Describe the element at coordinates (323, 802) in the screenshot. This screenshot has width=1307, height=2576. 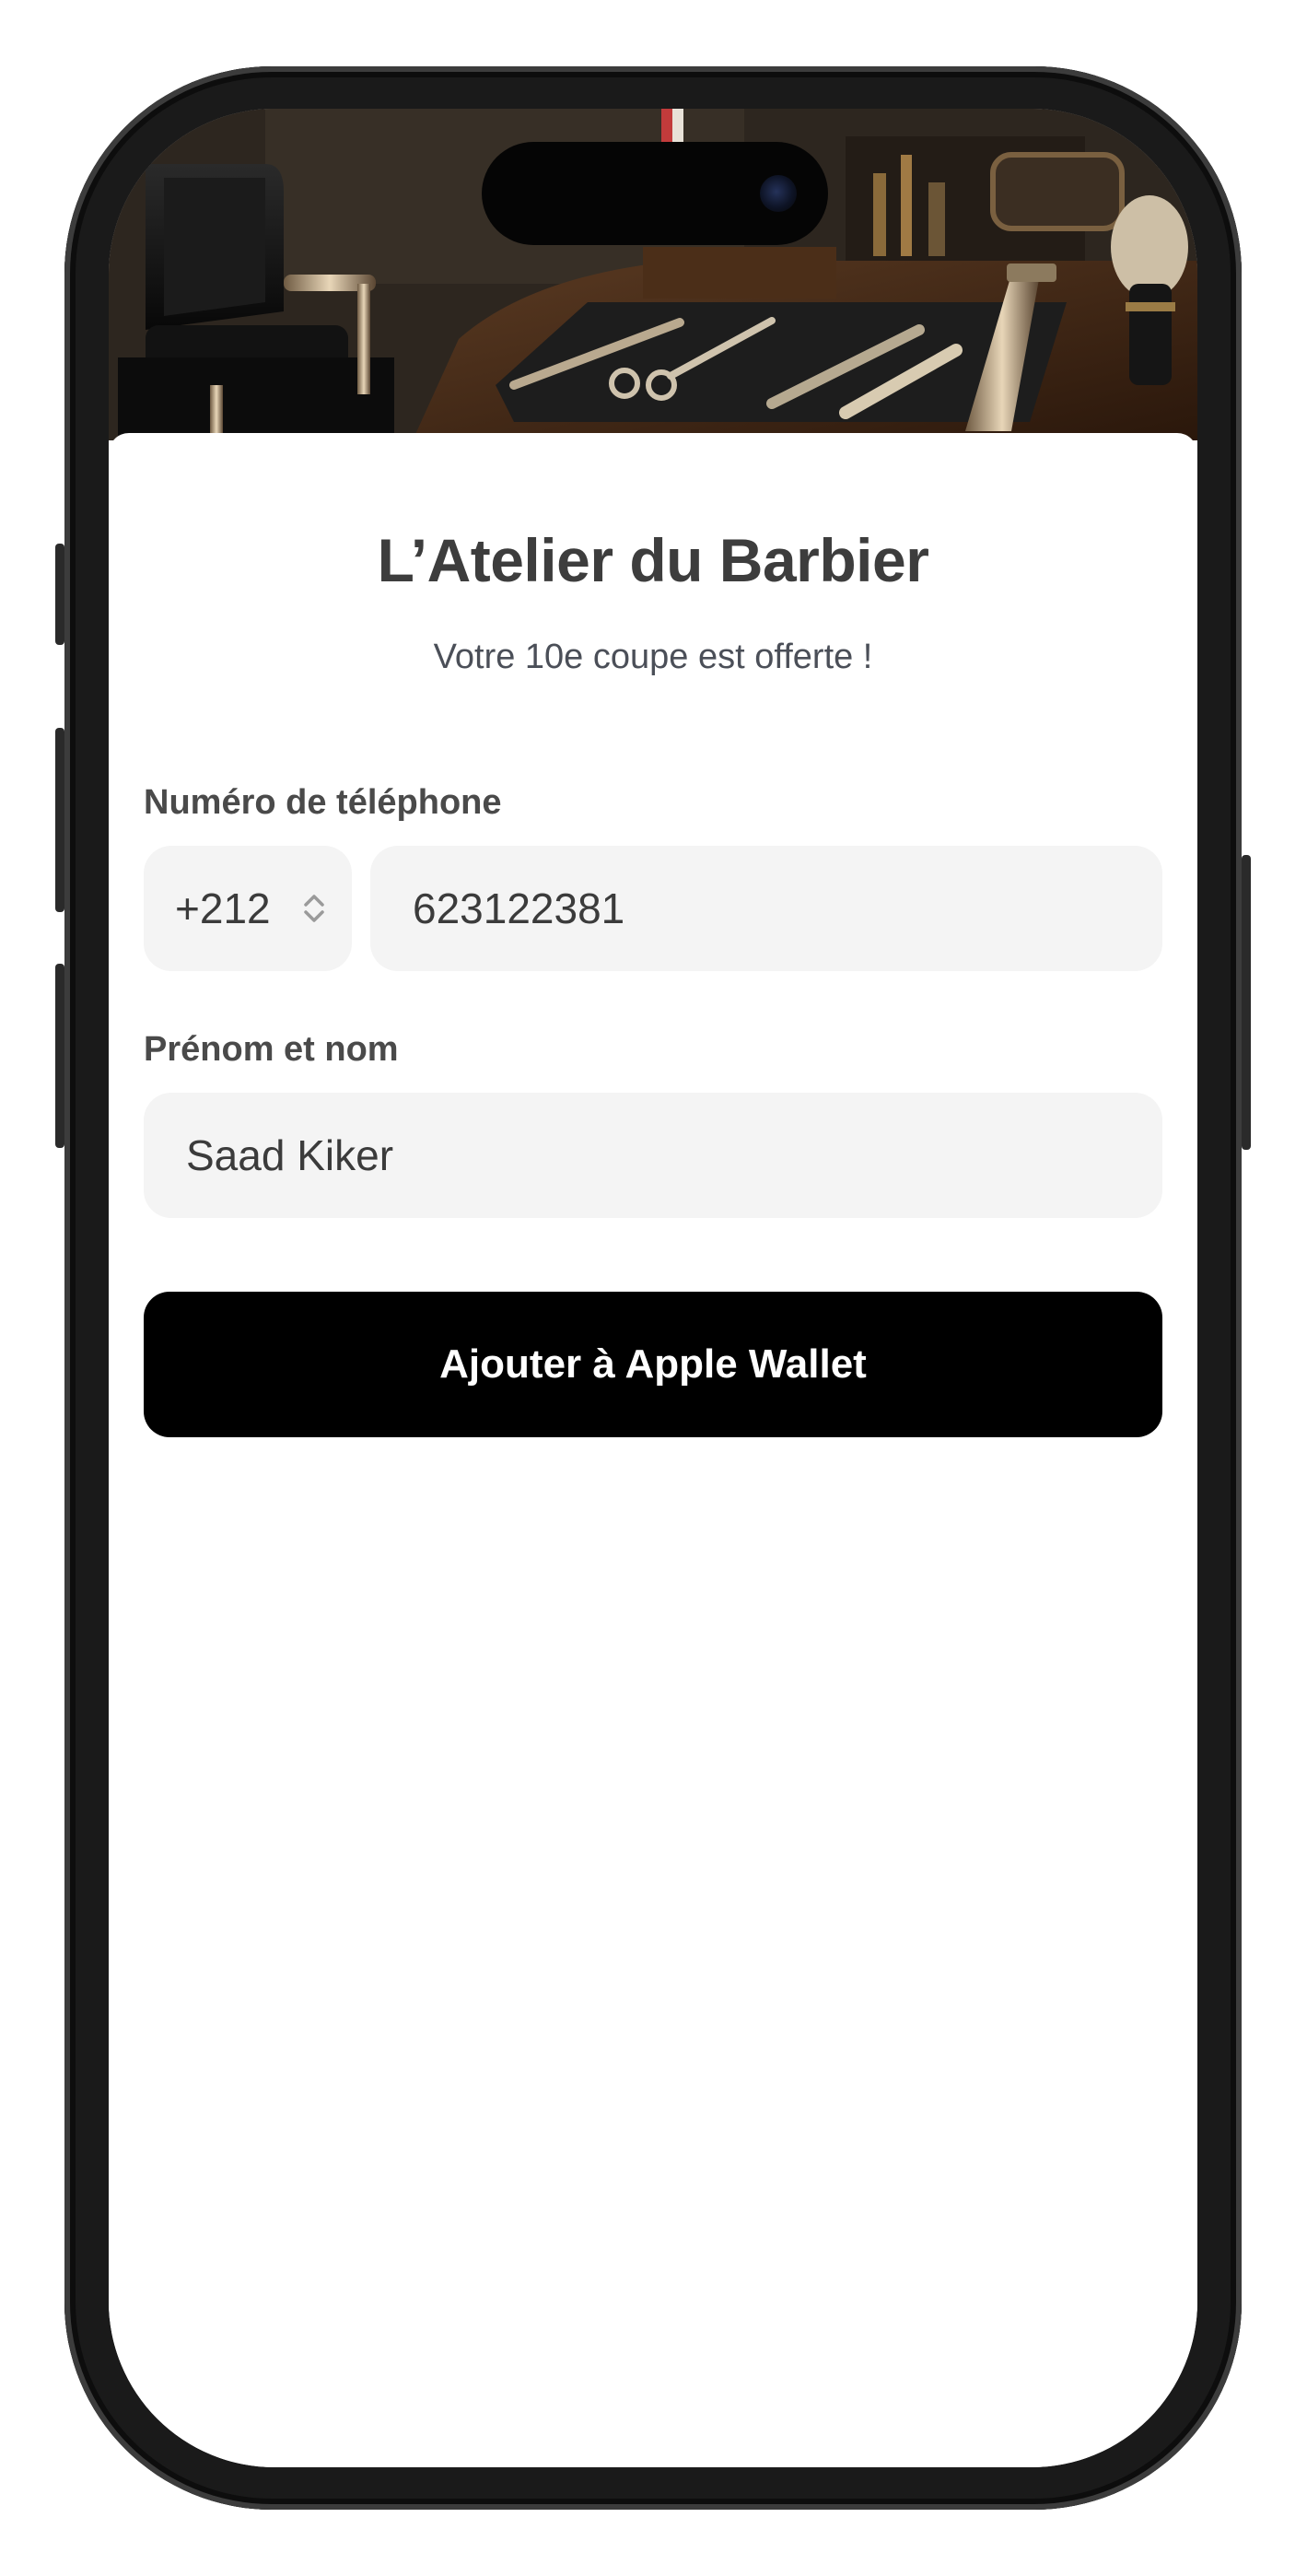
I see `phone-label: Numéro de téléphone` at that location.